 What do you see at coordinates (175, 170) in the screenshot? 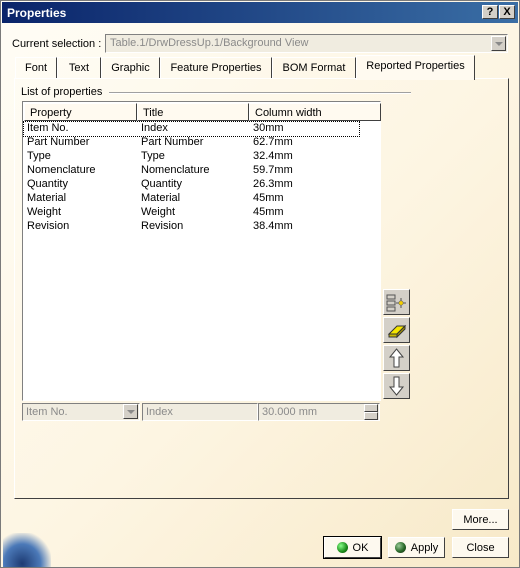
I see `cell-title: Nomenclature` at bounding box center [175, 170].